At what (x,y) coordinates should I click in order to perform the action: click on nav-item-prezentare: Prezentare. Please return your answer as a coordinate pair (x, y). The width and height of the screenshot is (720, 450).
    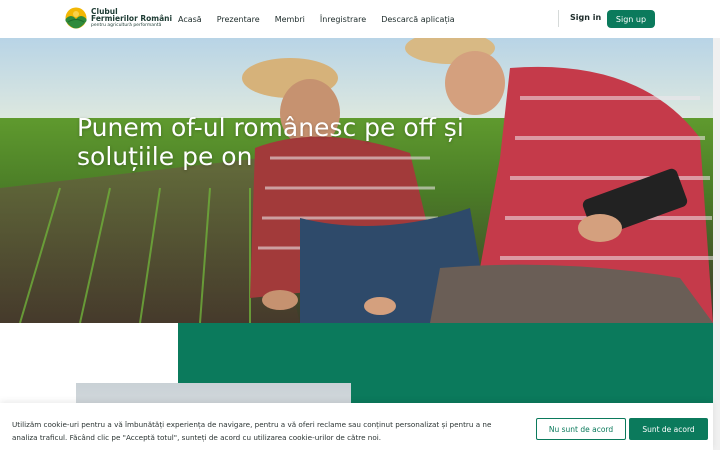
    Looking at the image, I should click on (238, 19).